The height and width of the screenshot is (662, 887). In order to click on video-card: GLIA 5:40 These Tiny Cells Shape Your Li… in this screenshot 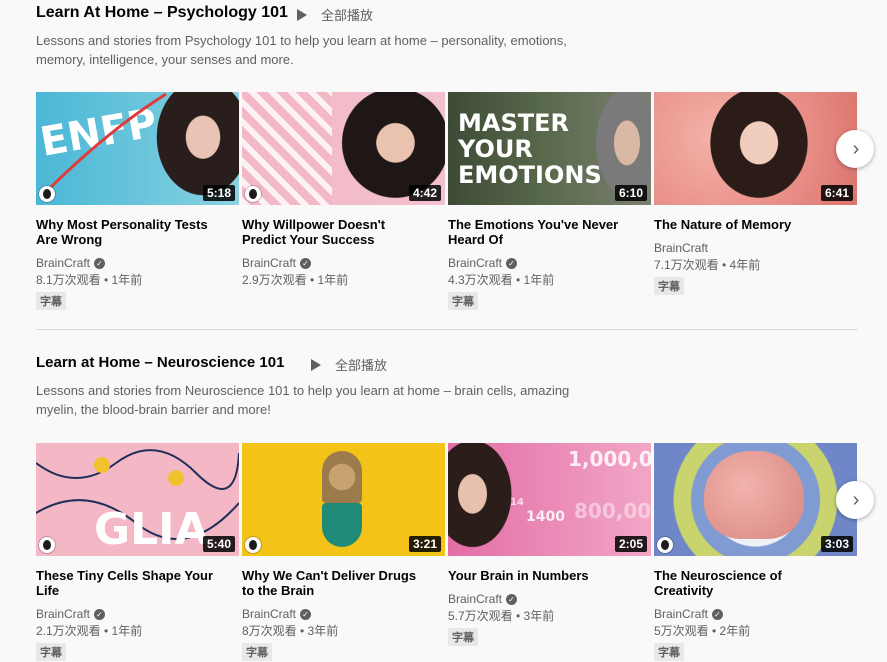, I will do `click(137, 552)`.